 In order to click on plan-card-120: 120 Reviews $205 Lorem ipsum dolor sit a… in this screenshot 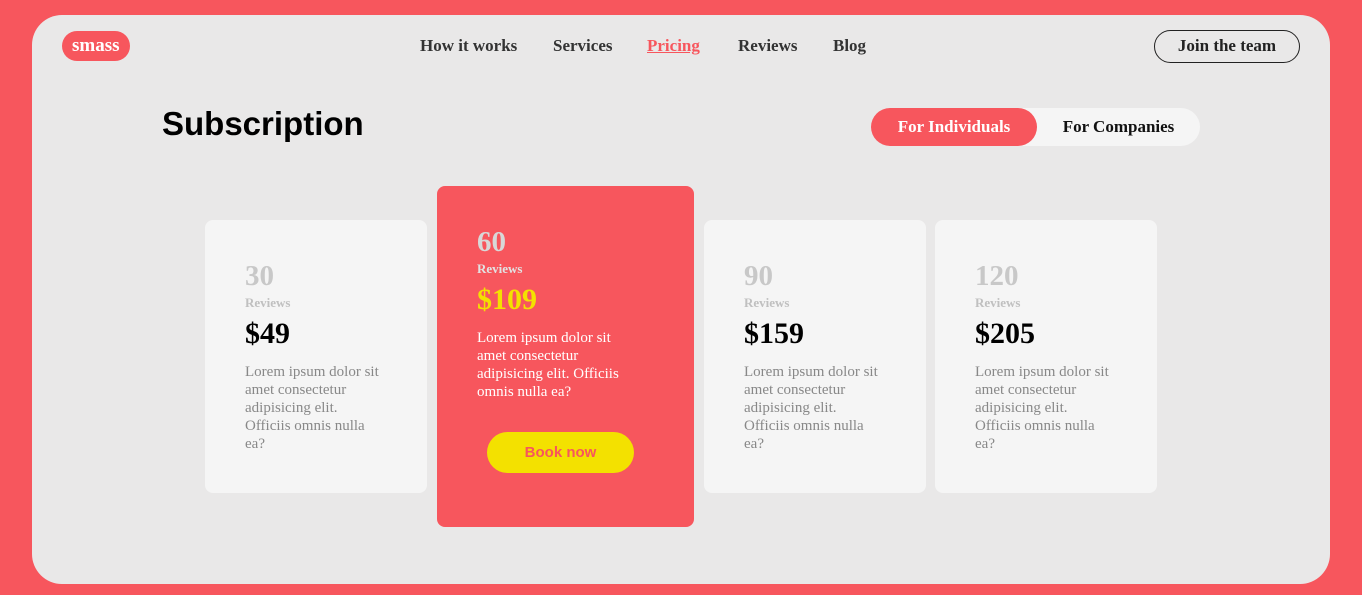, I will do `click(1046, 356)`.